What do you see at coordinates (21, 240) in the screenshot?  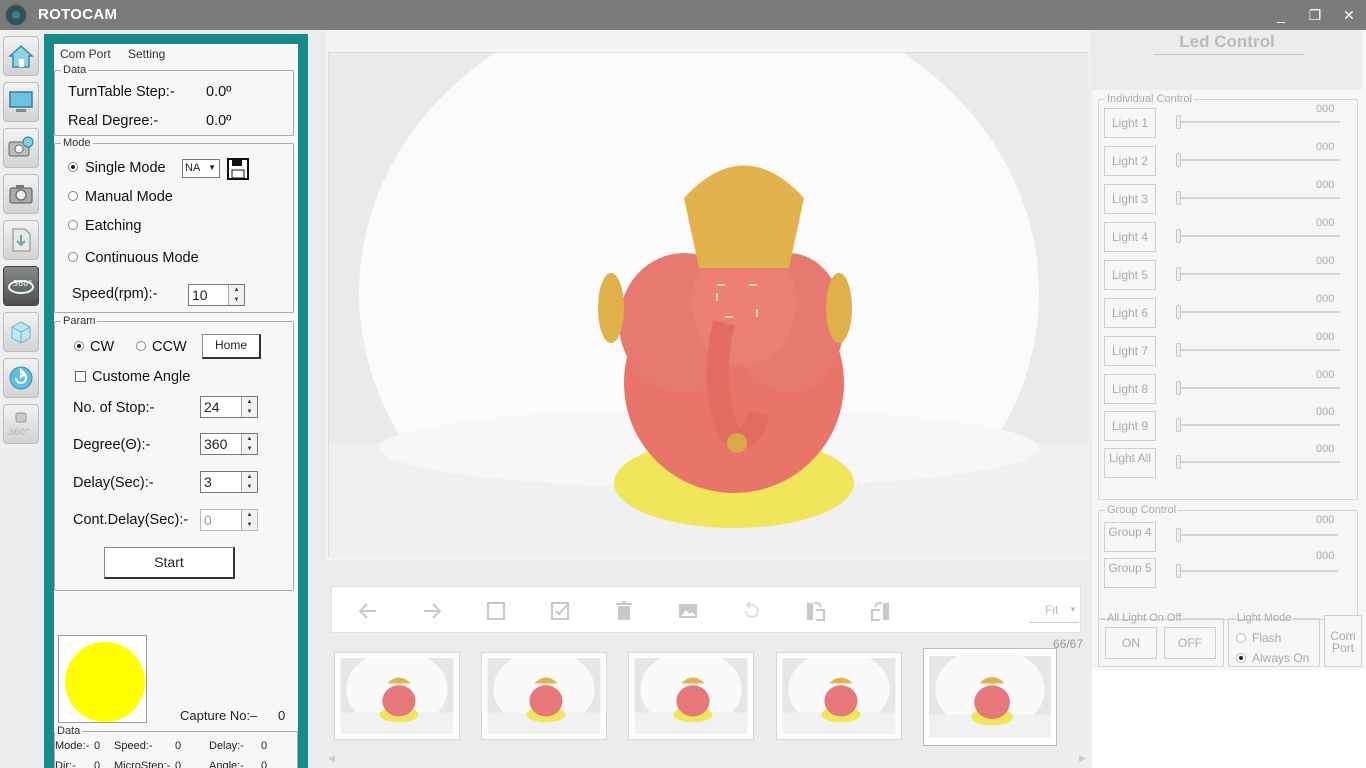 I see `nav-download-button` at bounding box center [21, 240].